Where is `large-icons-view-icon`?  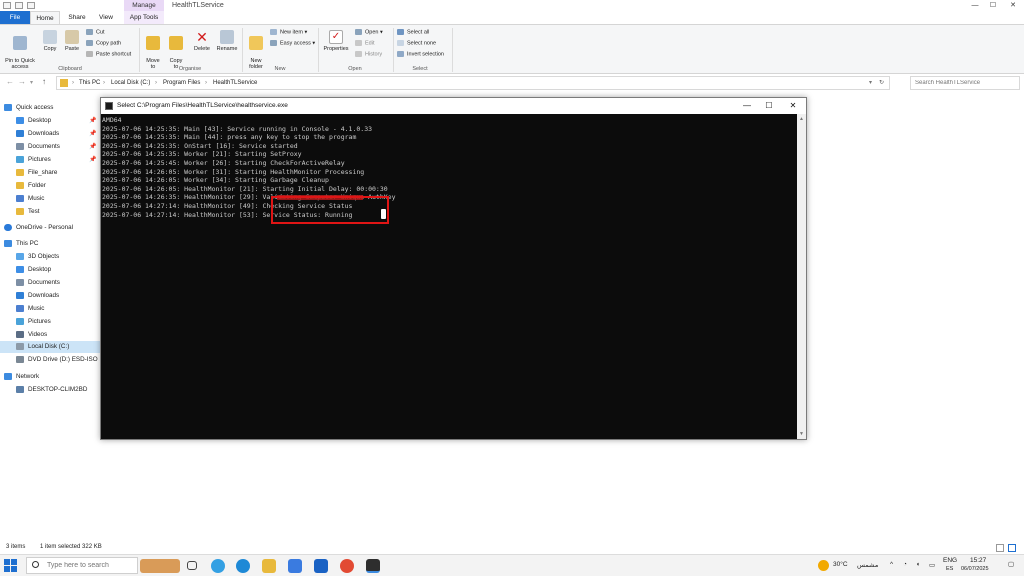 large-icons-view-icon is located at coordinates (1012, 548).